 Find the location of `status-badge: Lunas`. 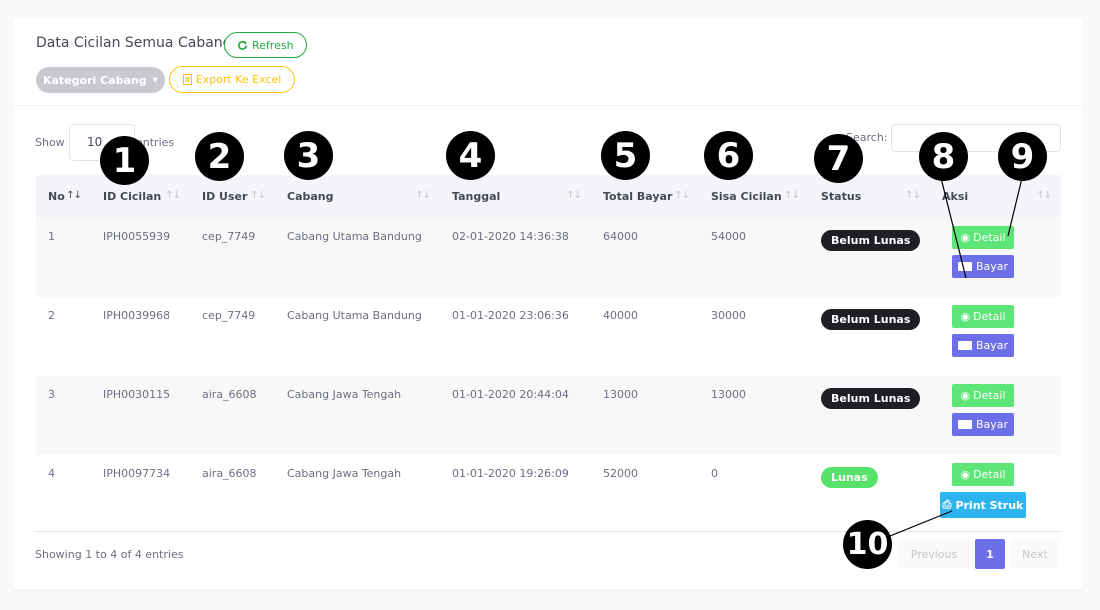

status-badge: Lunas is located at coordinates (849, 477).